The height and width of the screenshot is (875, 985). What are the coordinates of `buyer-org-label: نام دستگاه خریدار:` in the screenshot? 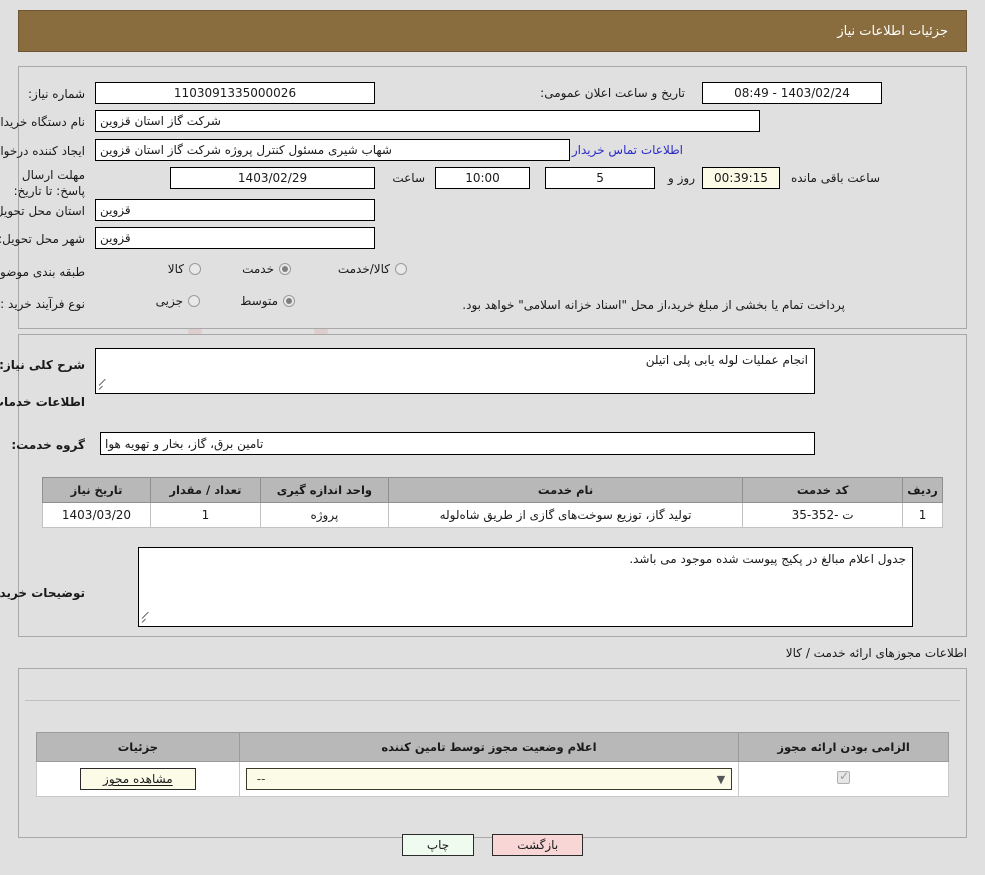 It's located at (42, 122).